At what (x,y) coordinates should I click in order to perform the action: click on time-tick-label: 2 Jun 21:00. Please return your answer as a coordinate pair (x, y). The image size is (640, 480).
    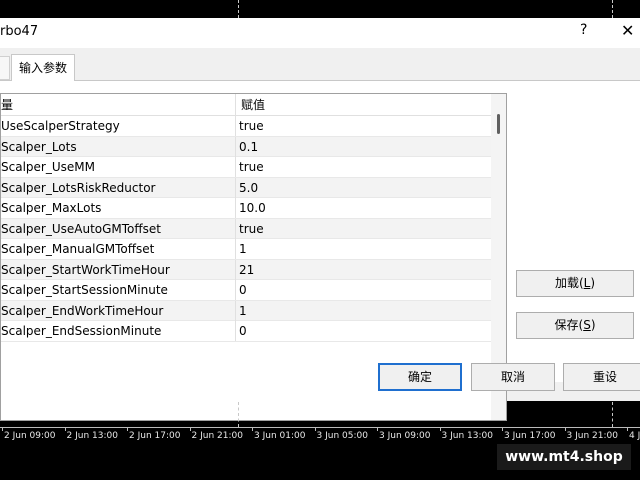
    Looking at the image, I should click on (217, 436).